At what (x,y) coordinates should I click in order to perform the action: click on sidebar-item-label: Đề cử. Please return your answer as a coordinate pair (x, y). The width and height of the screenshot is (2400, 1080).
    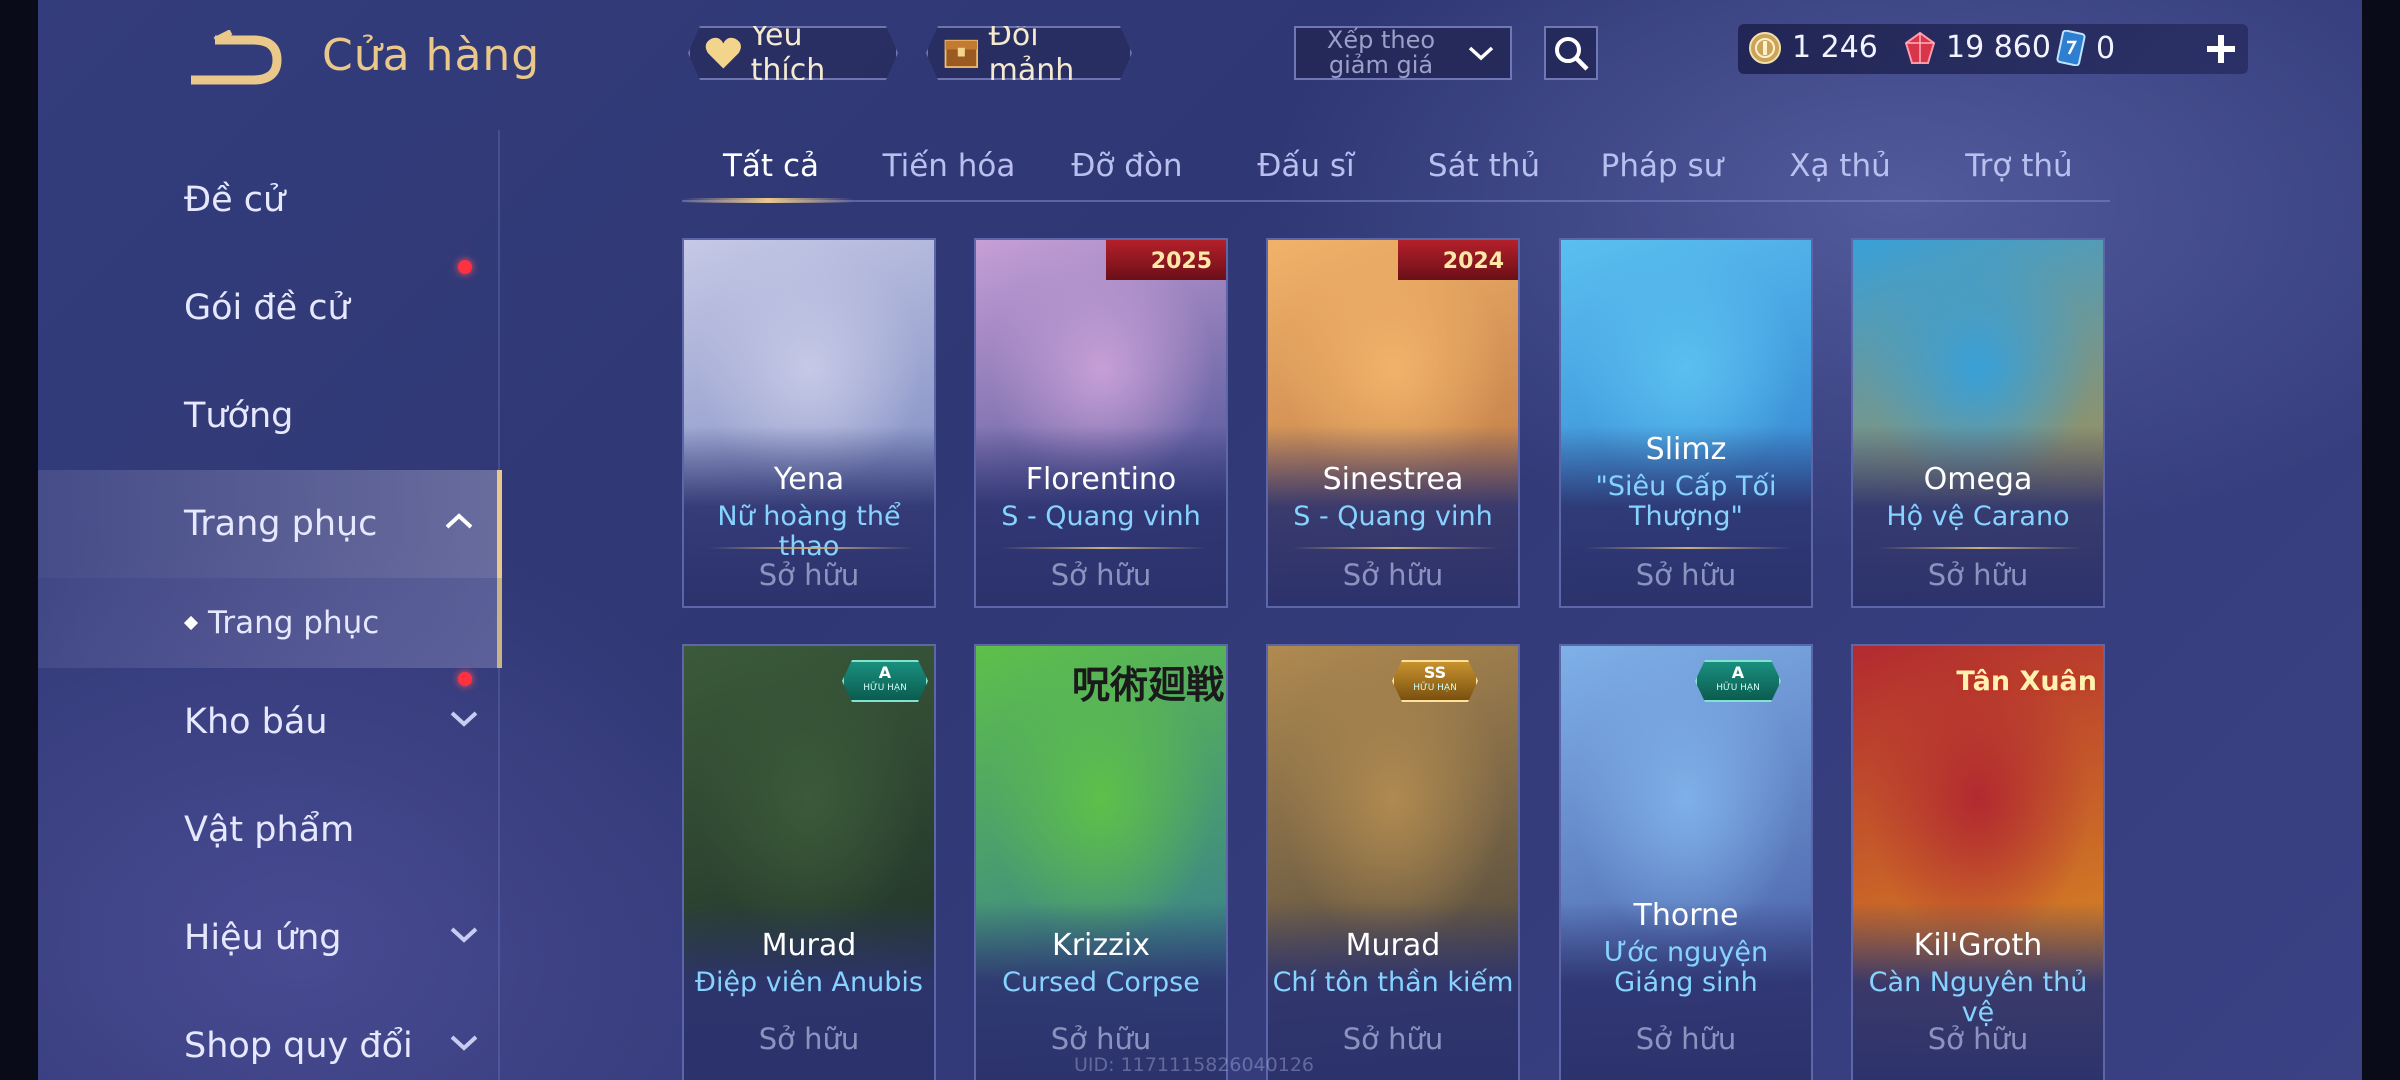
    Looking at the image, I should click on (235, 200).